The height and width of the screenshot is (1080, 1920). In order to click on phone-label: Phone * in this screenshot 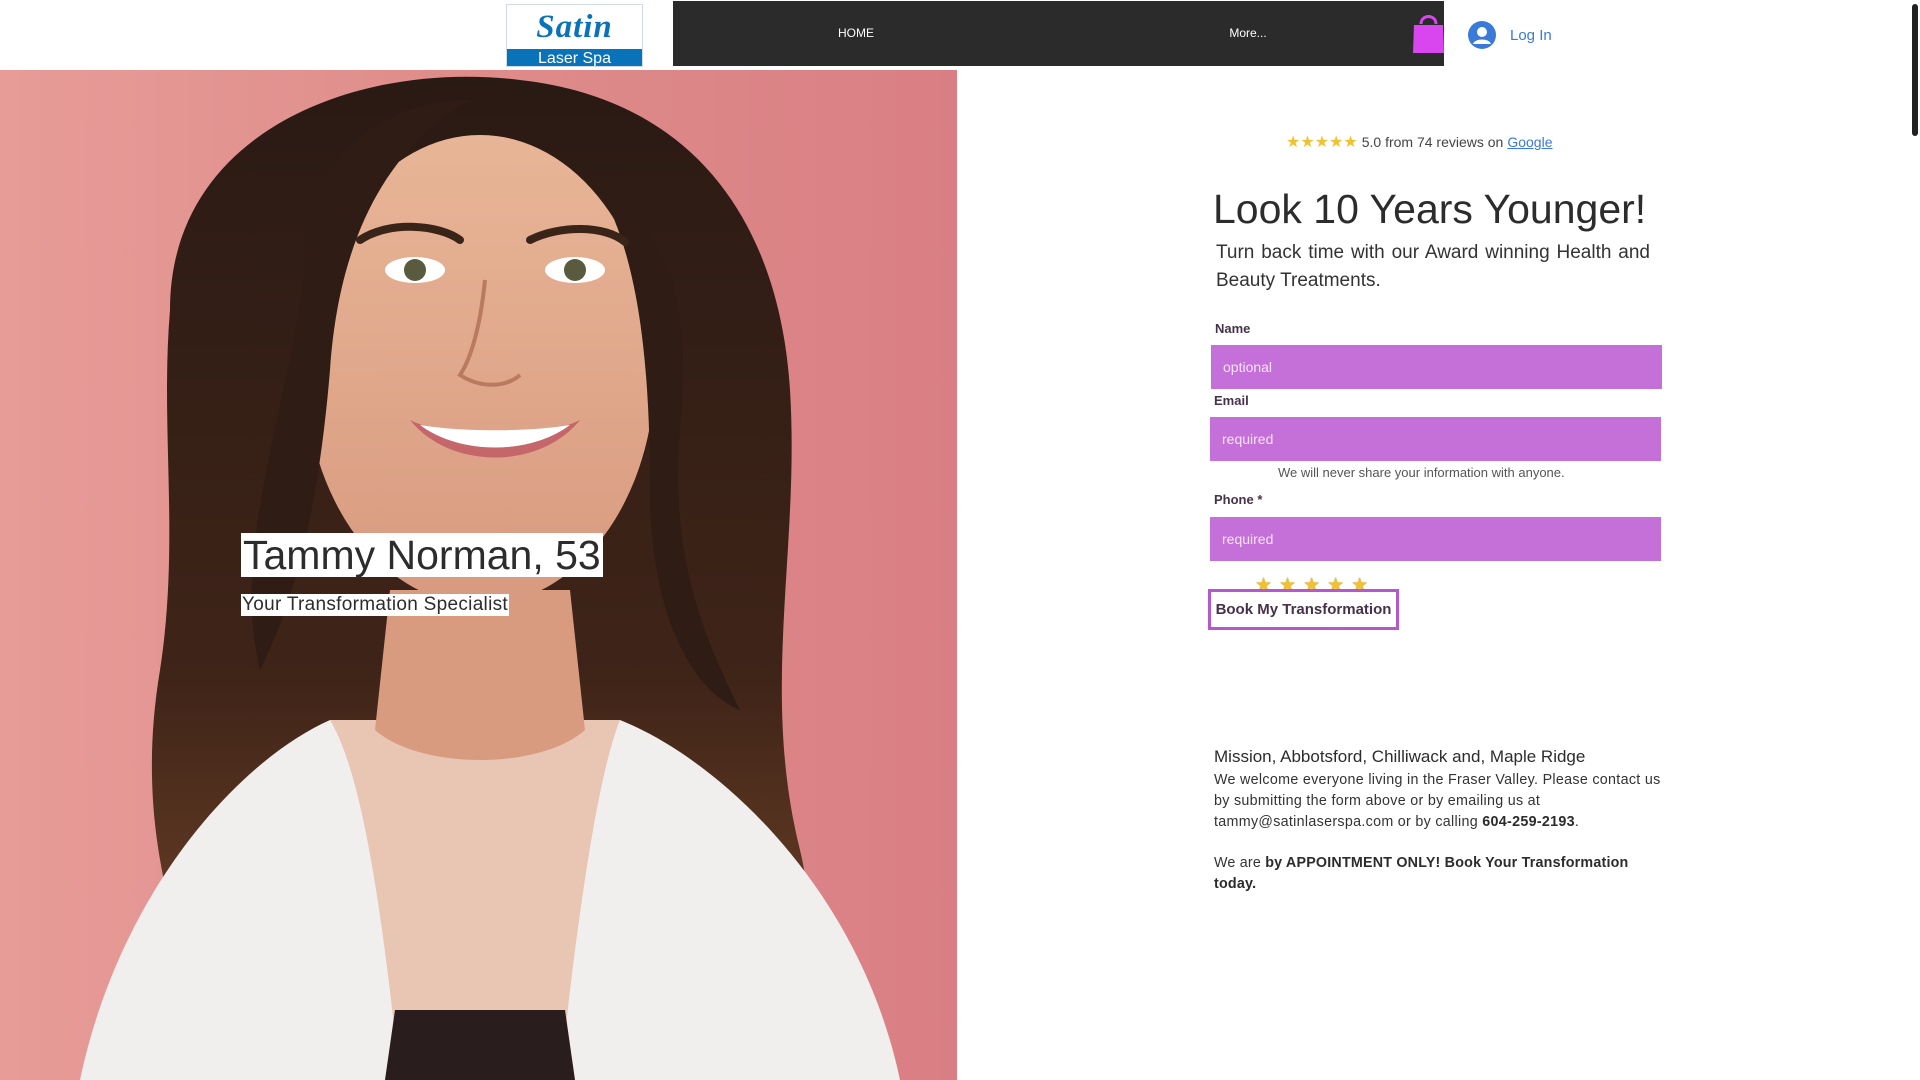, I will do `click(1238, 499)`.